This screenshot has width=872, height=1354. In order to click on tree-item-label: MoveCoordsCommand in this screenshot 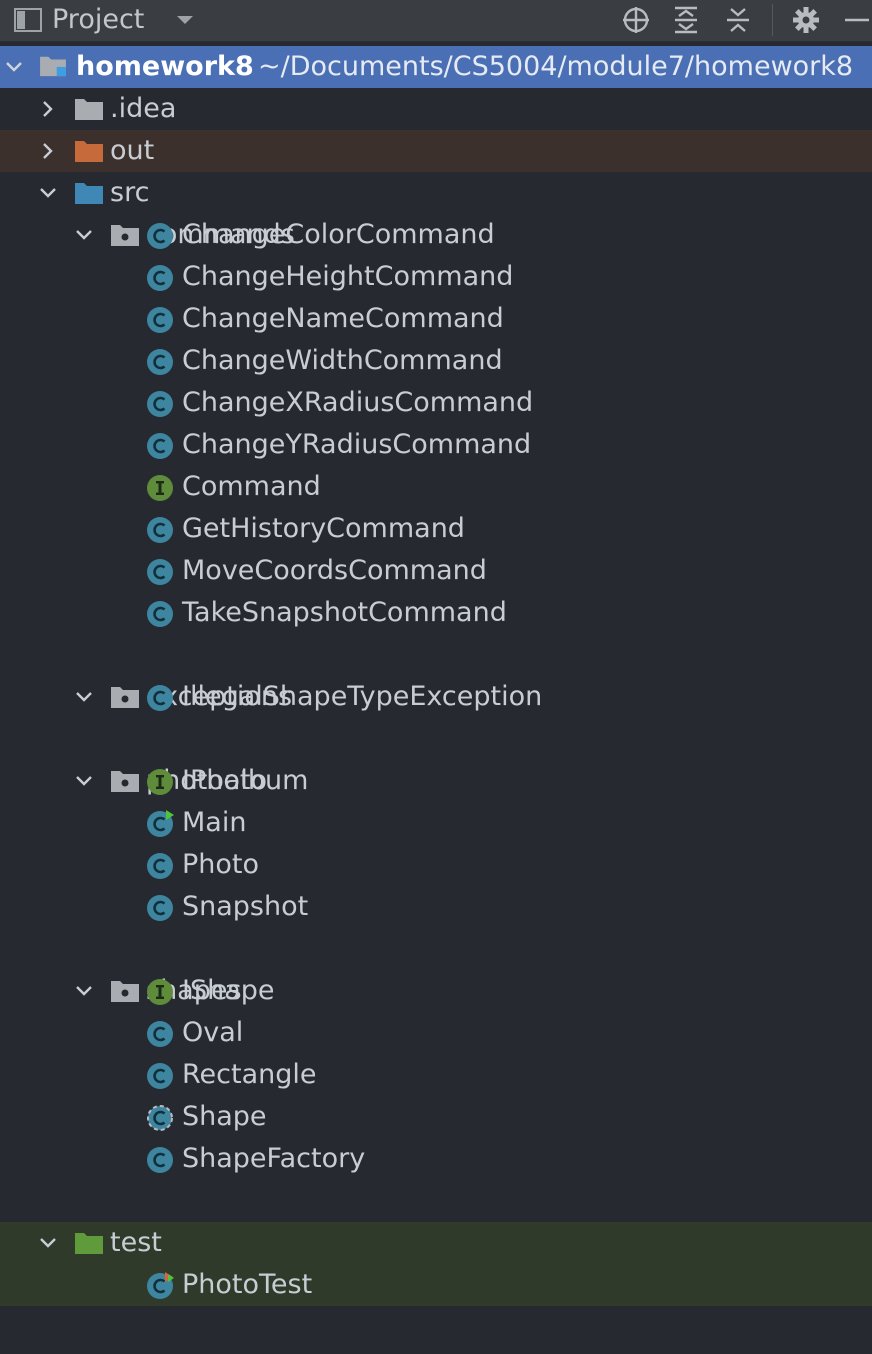, I will do `click(334, 570)`.